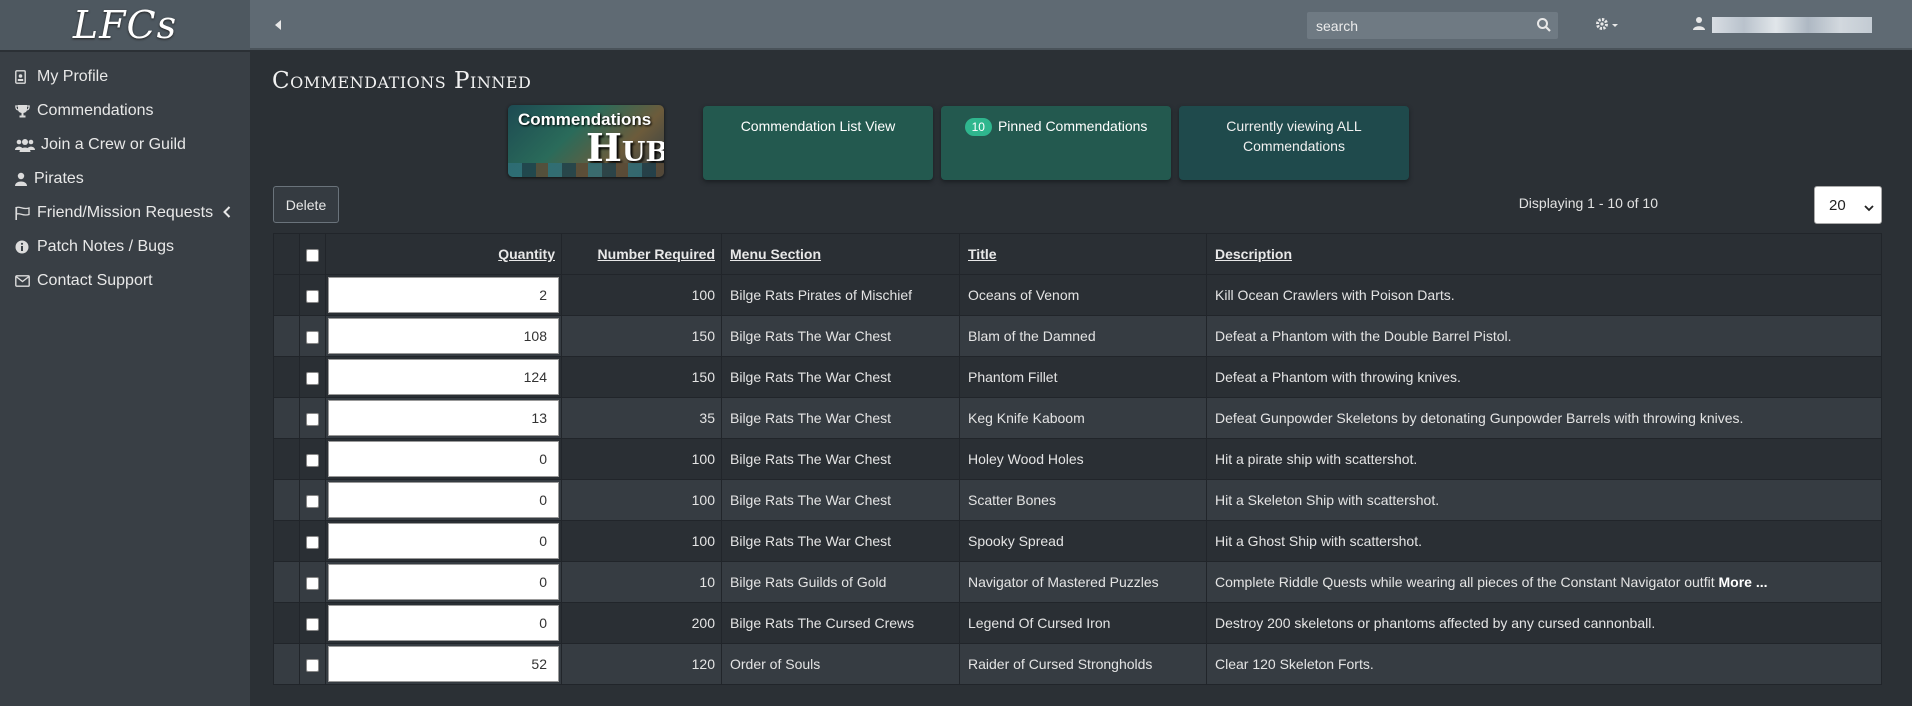 The height and width of the screenshot is (706, 1912). Describe the element at coordinates (26, 213) in the screenshot. I see `flag-icon` at that location.